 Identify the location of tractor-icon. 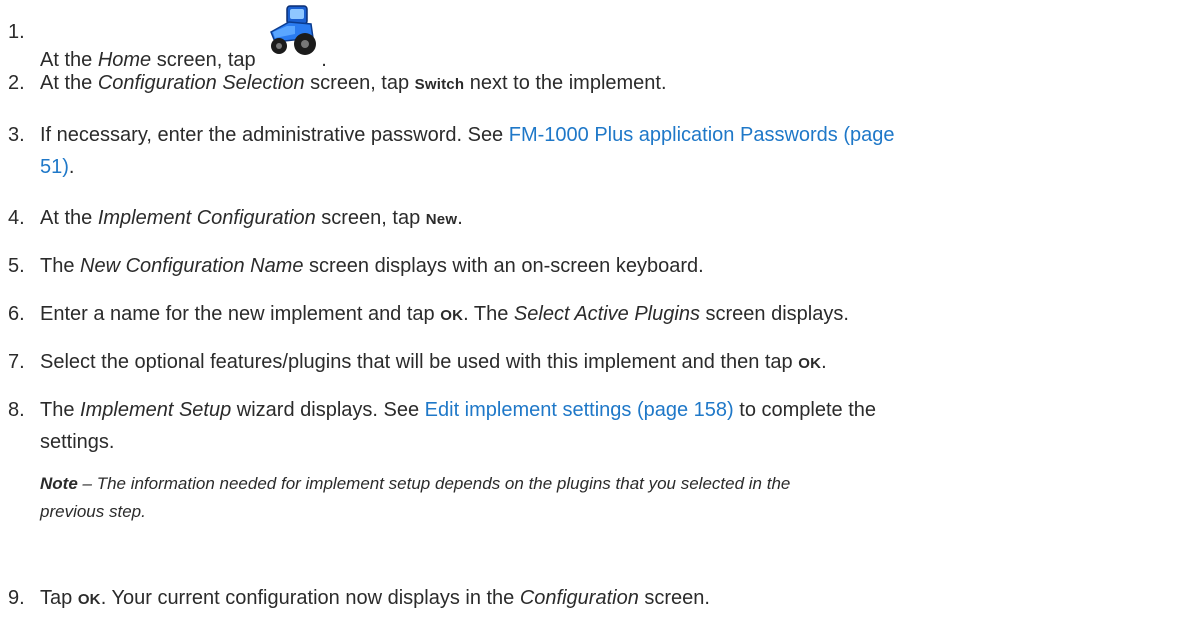
(291, 31).